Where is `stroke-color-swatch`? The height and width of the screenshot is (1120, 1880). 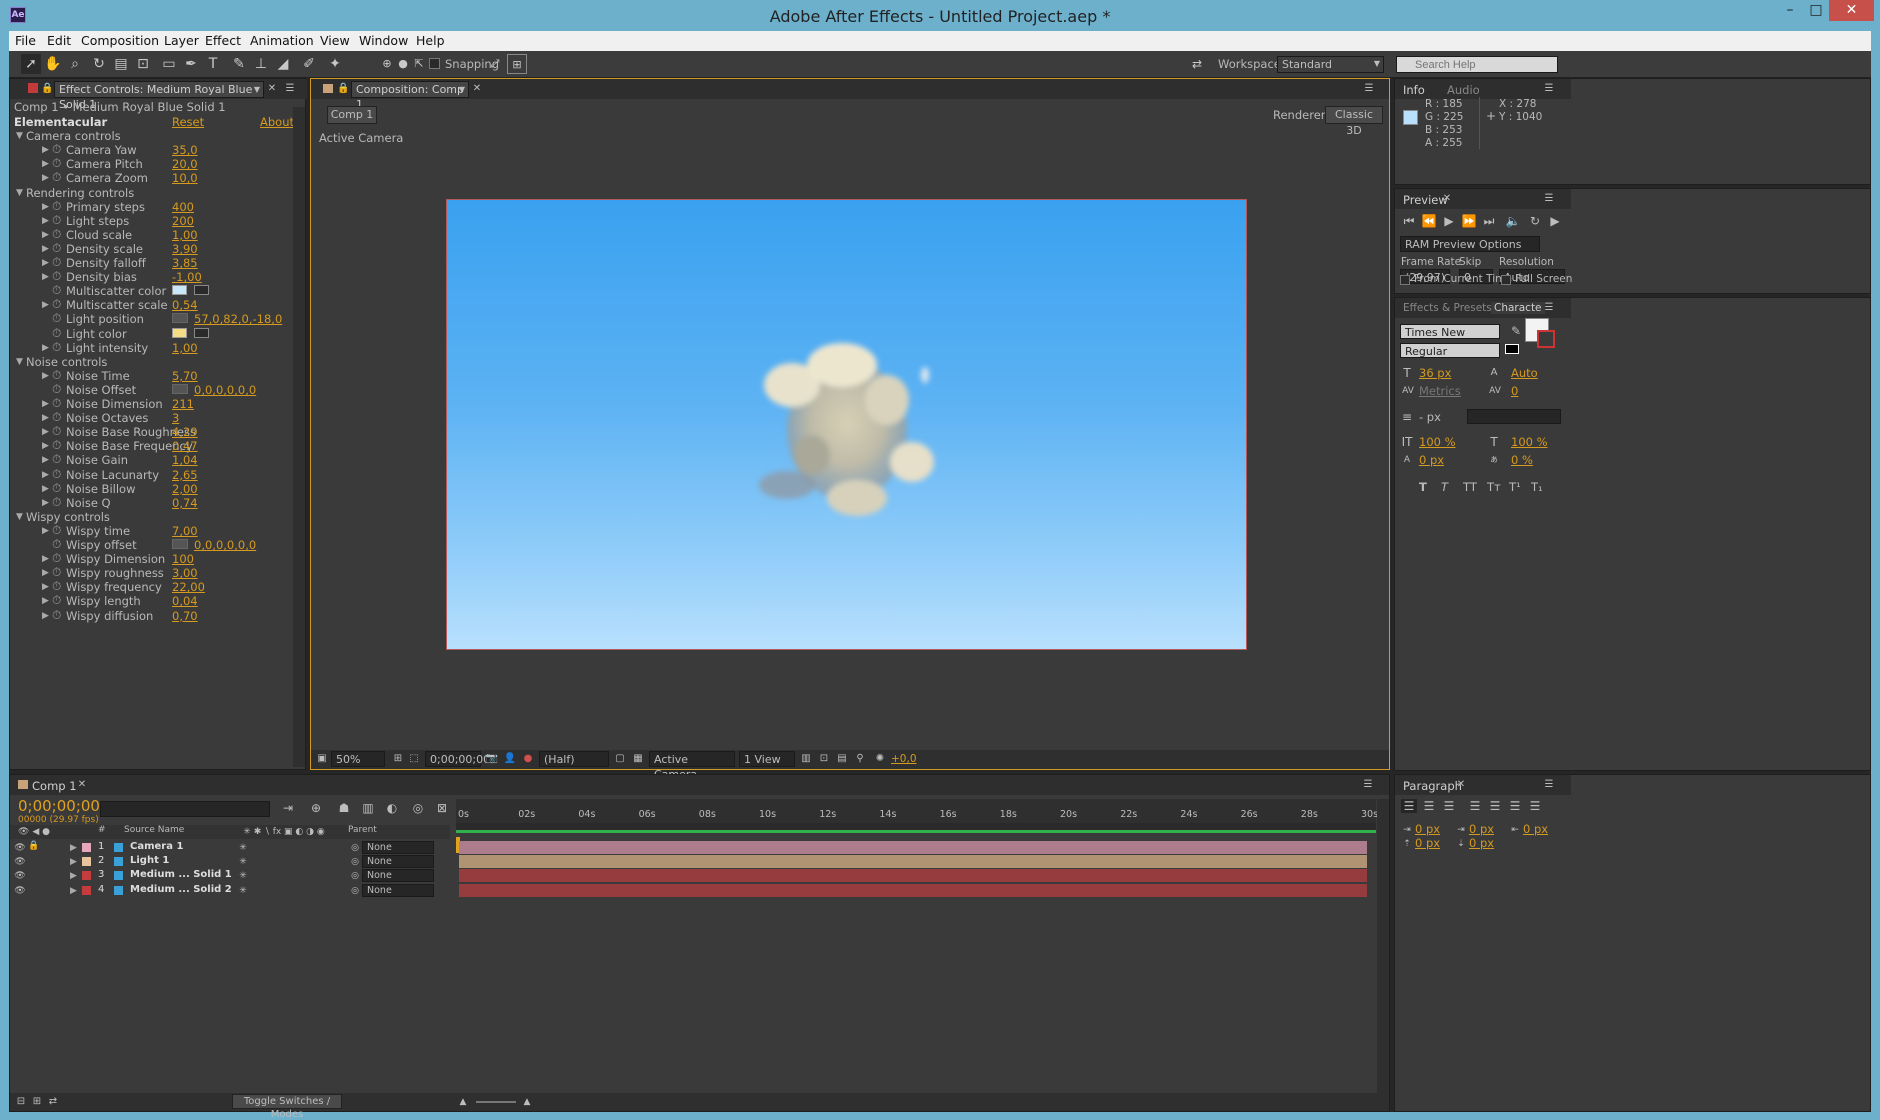
stroke-color-swatch is located at coordinates (1546, 339).